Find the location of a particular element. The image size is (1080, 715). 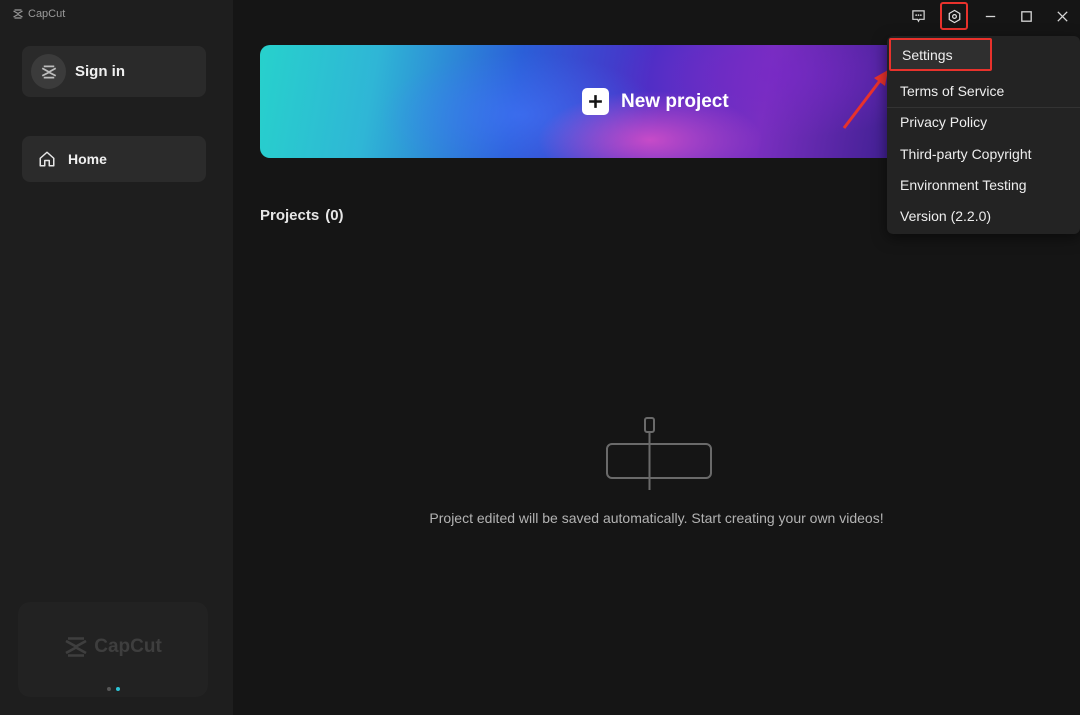

settings-highlight is located at coordinates (954, 16).